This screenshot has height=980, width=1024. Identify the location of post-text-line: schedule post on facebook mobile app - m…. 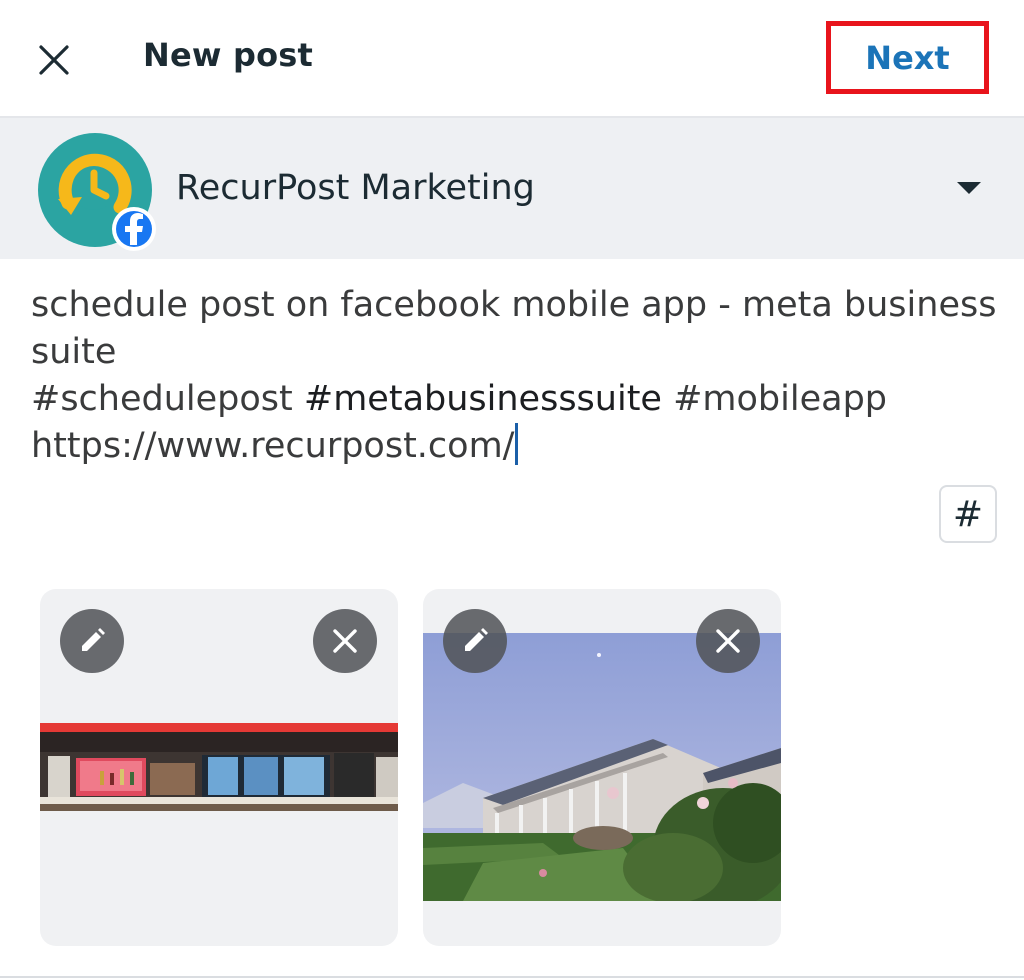
(514, 305).